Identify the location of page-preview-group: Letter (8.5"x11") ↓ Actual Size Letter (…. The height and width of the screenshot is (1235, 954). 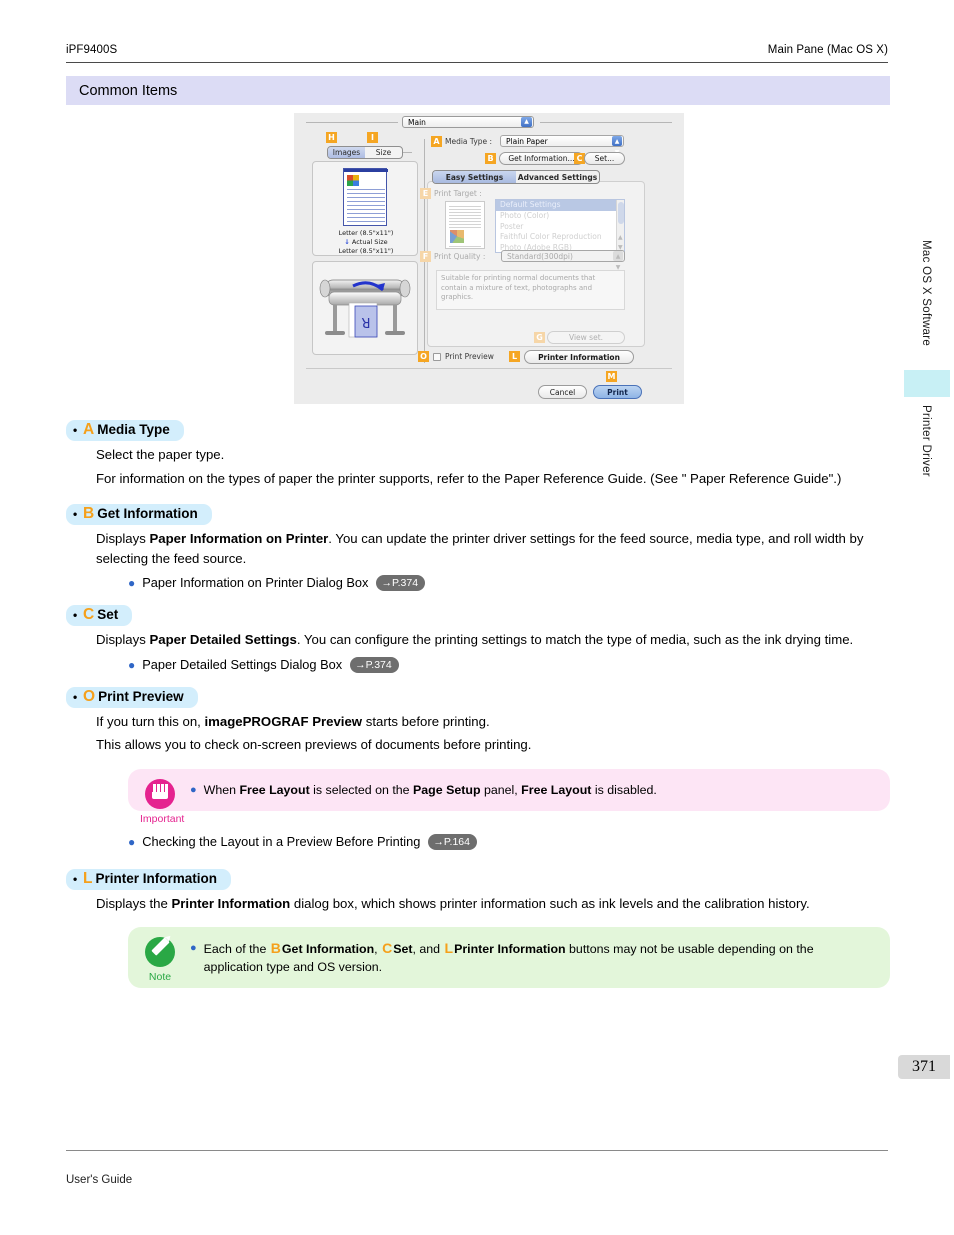
(365, 208).